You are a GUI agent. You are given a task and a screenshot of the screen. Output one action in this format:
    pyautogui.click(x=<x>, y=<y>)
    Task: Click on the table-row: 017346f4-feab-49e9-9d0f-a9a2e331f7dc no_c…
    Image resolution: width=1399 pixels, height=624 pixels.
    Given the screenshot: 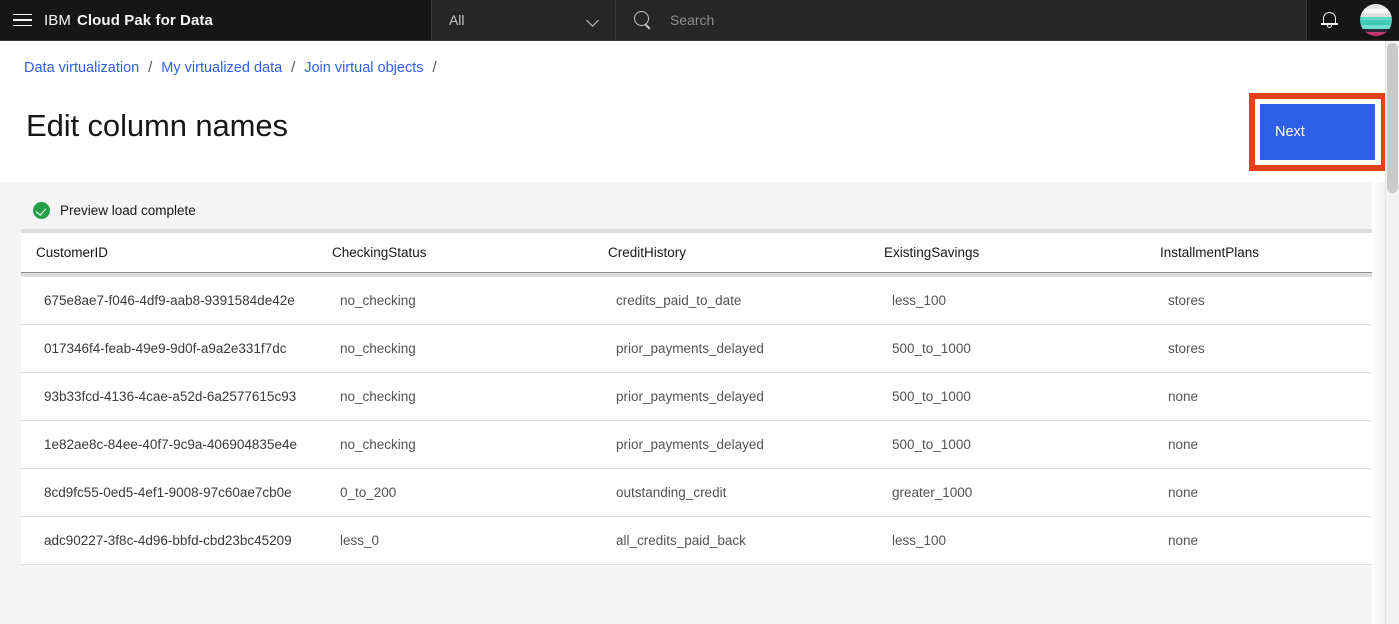 What is the action you would take?
    pyautogui.click(x=696, y=349)
    